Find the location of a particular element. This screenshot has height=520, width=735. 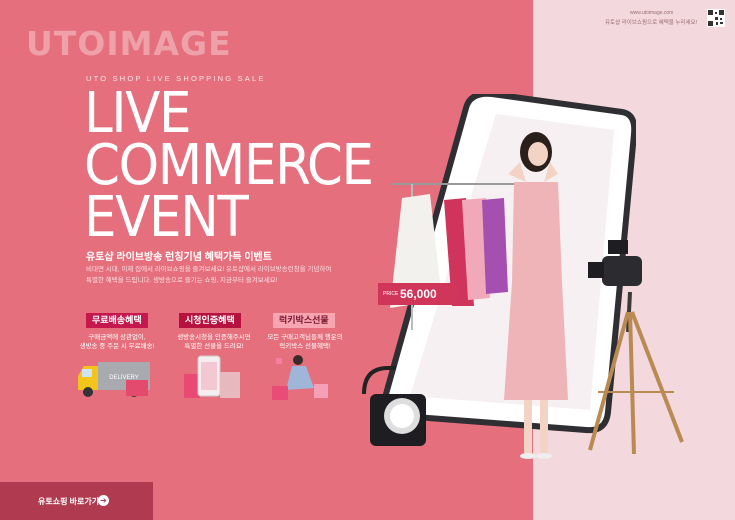

header-note: 유토샵 라이브쇼핑으로 혜택을 누리세요! is located at coordinates (651, 23).